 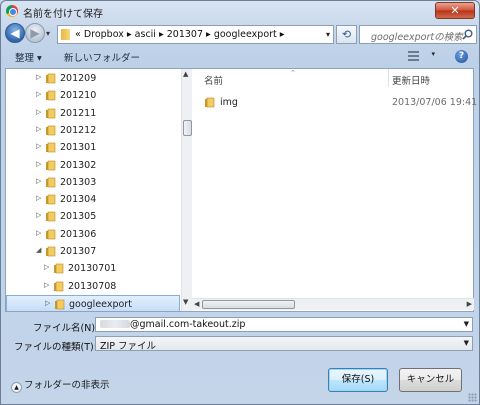 What do you see at coordinates (196, 304) in the screenshot?
I see `scroll-left-arrow: ◀` at bounding box center [196, 304].